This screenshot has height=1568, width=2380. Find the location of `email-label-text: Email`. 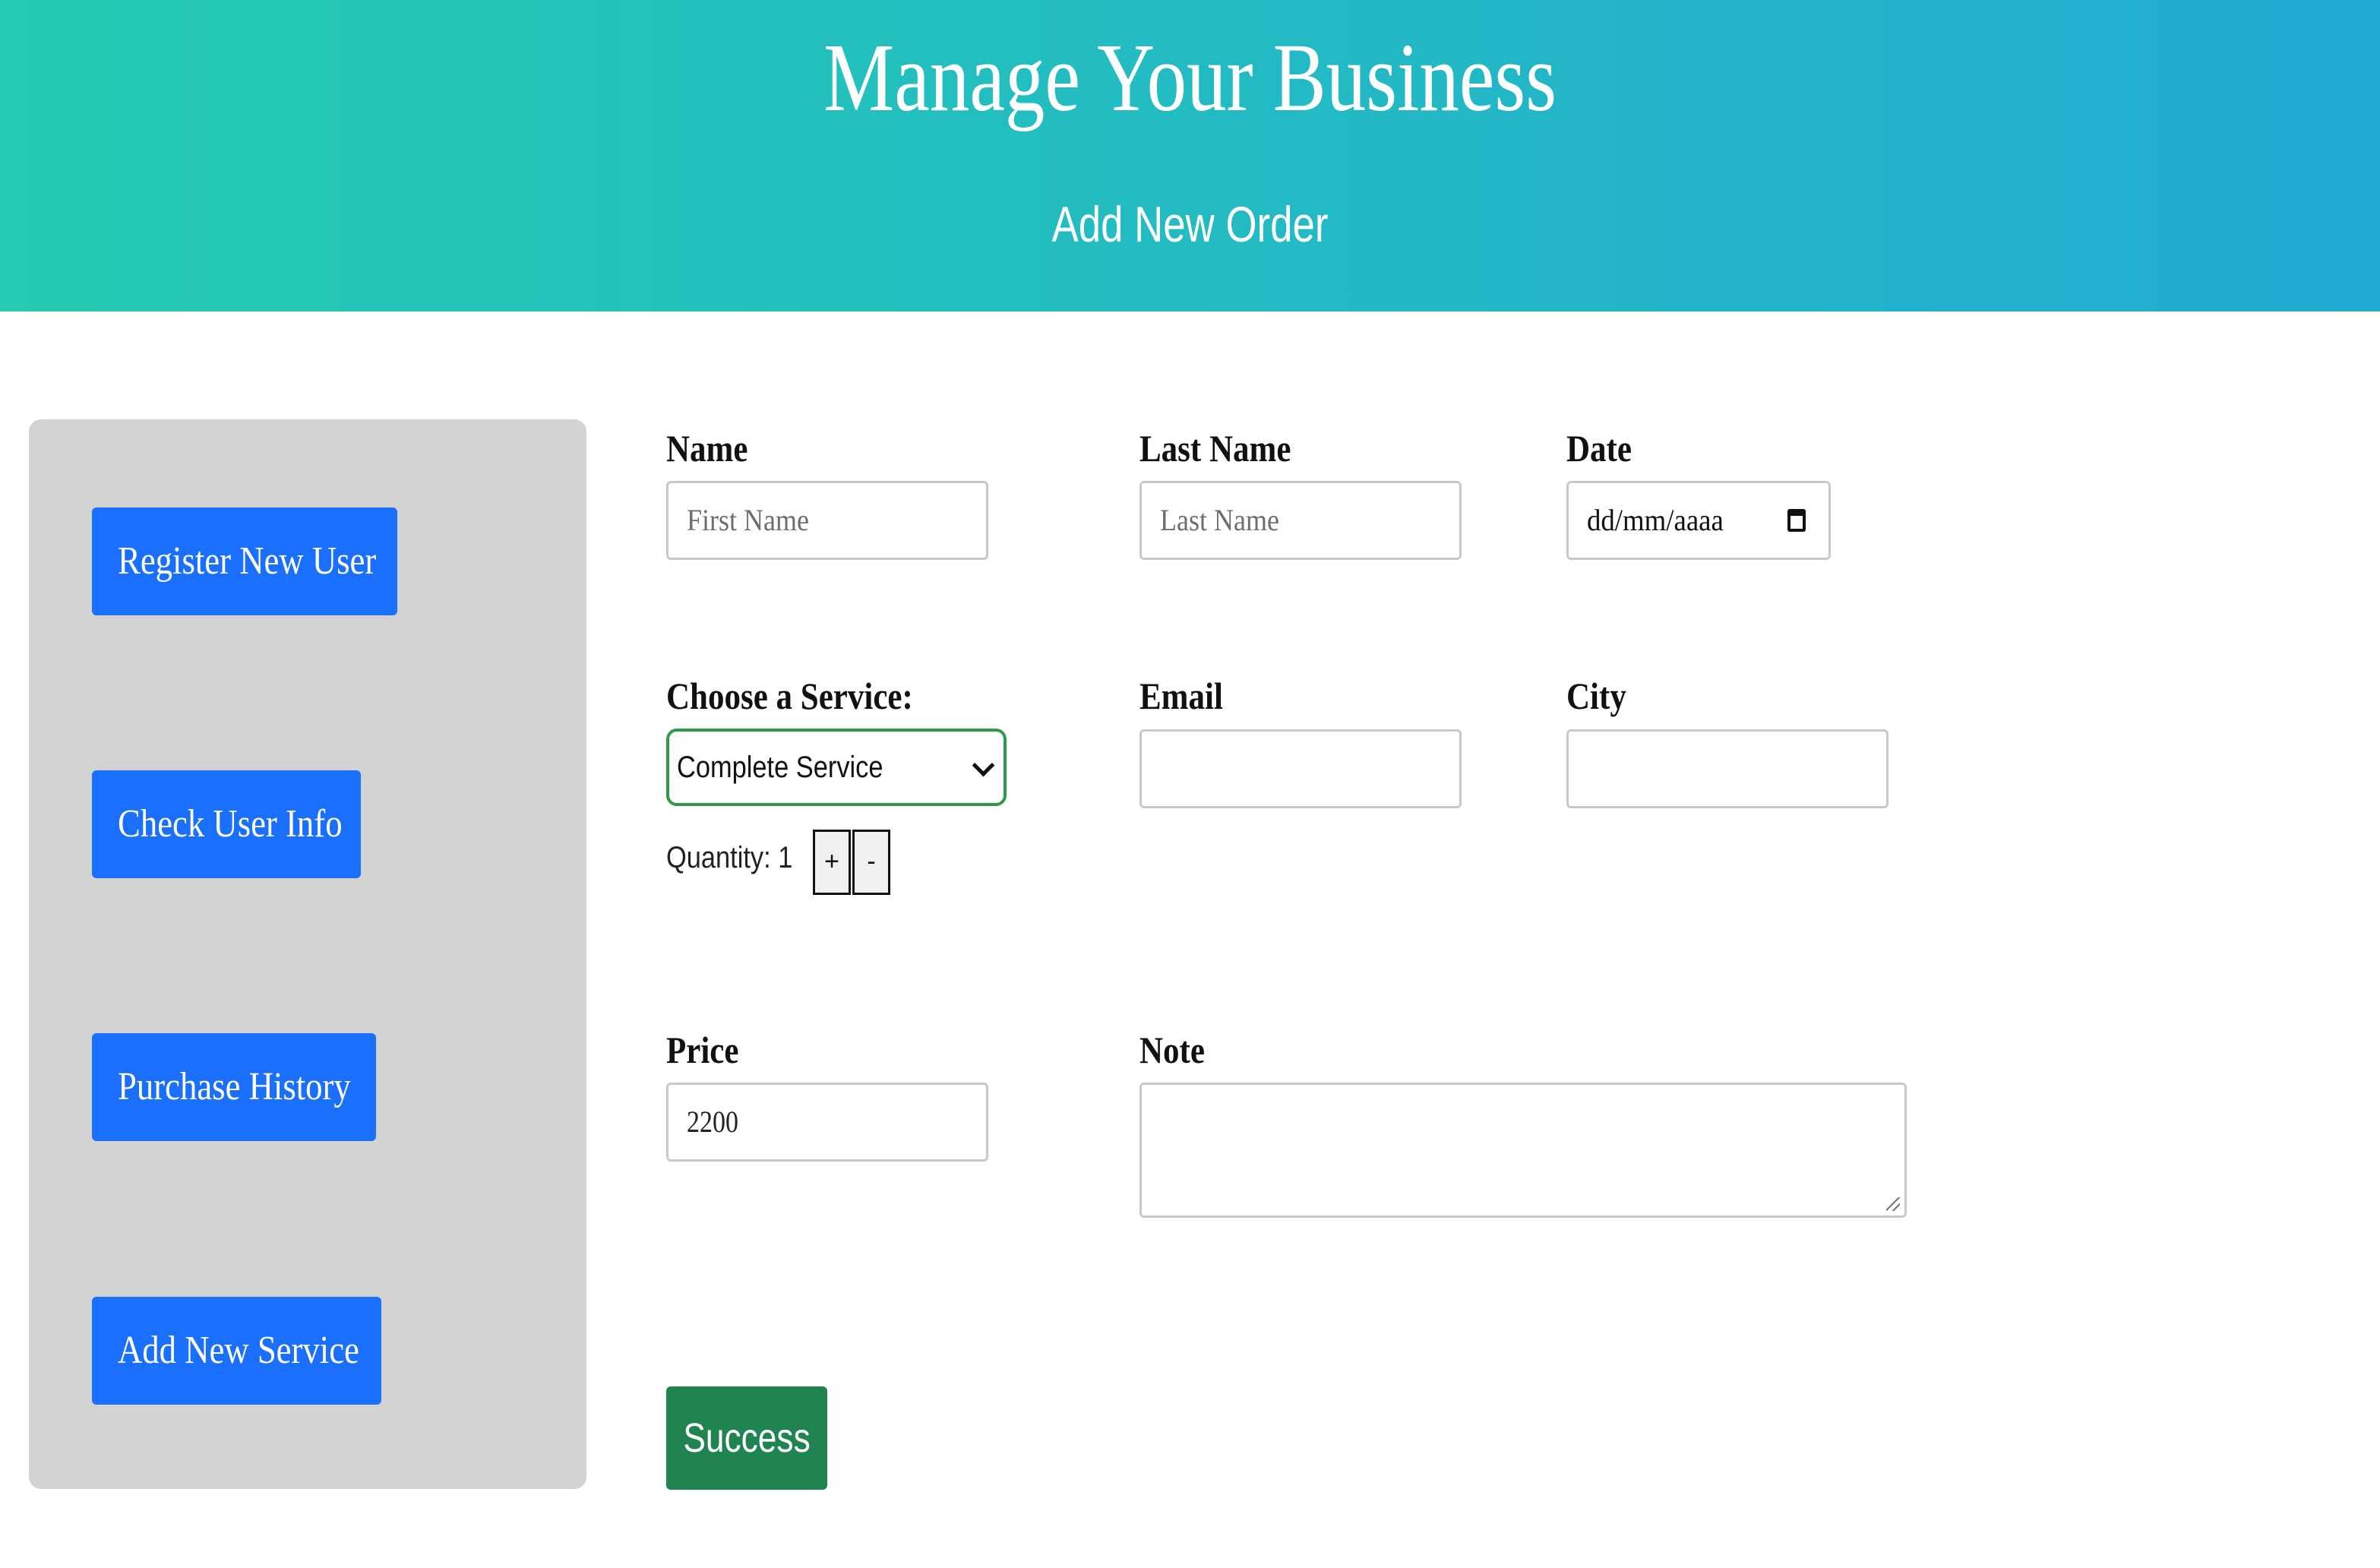

email-label-text: Email is located at coordinates (1181, 696).